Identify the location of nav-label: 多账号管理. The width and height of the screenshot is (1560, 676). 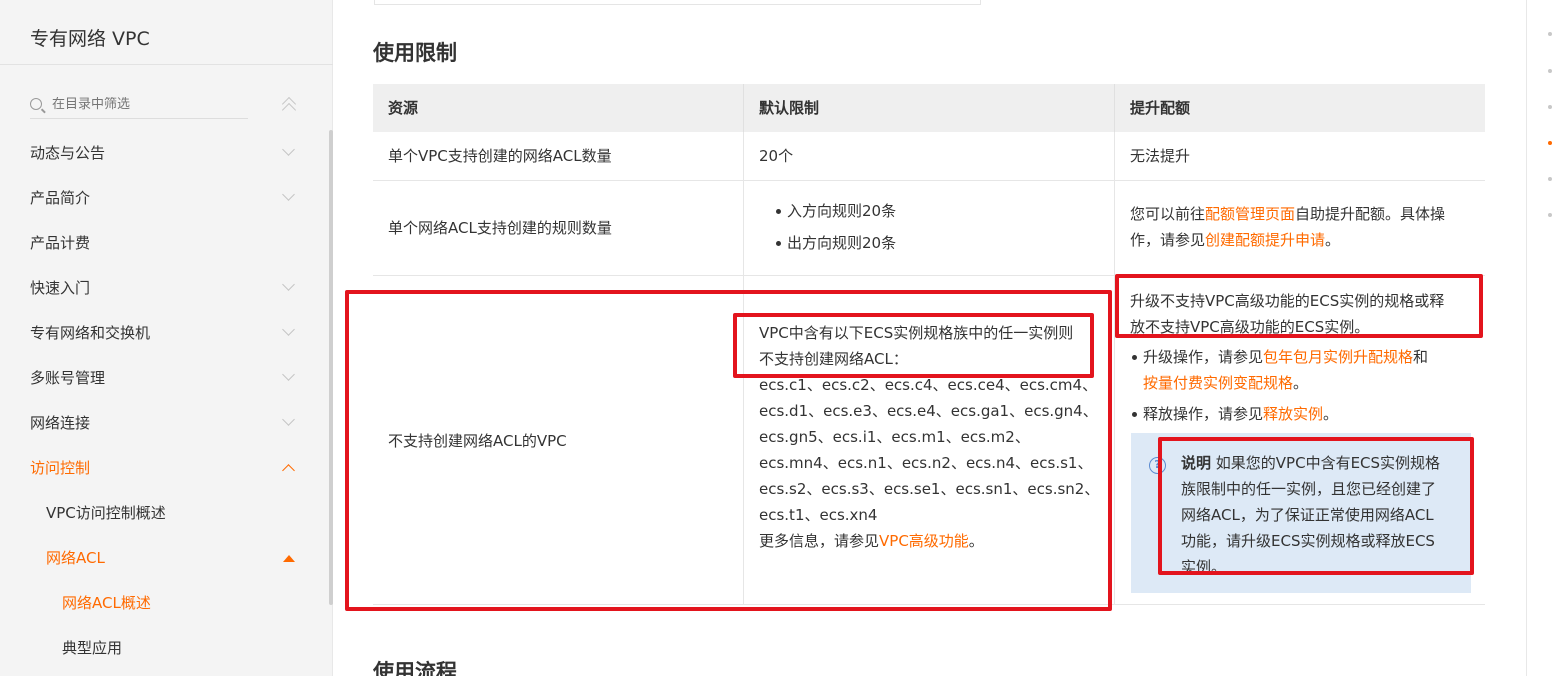
(68, 378).